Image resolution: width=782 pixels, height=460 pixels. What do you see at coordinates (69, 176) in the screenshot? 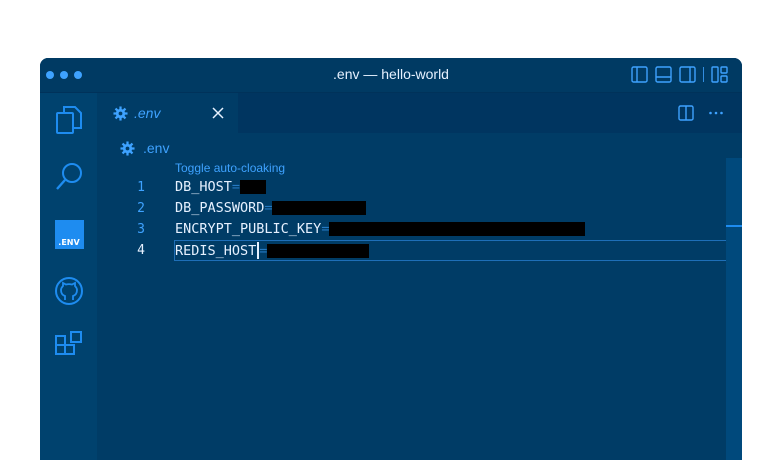
I see `search-icon` at bounding box center [69, 176].